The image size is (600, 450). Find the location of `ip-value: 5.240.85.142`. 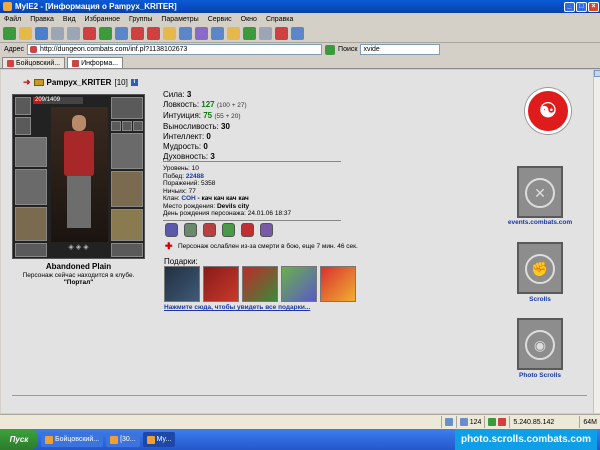

ip-value: 5.240.85.142 is located at coordinates (534, 422).